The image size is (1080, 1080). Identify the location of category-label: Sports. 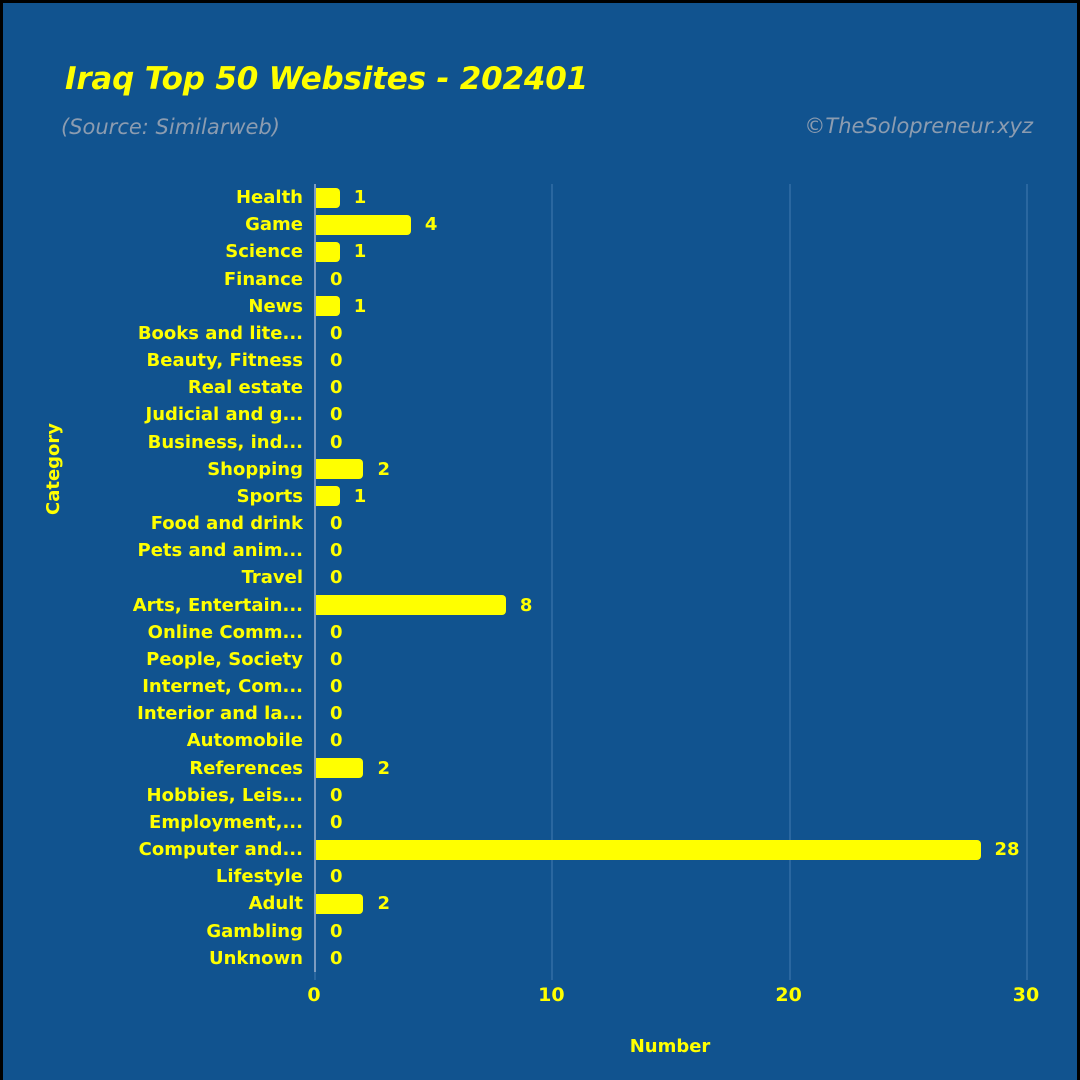
(269, 496).